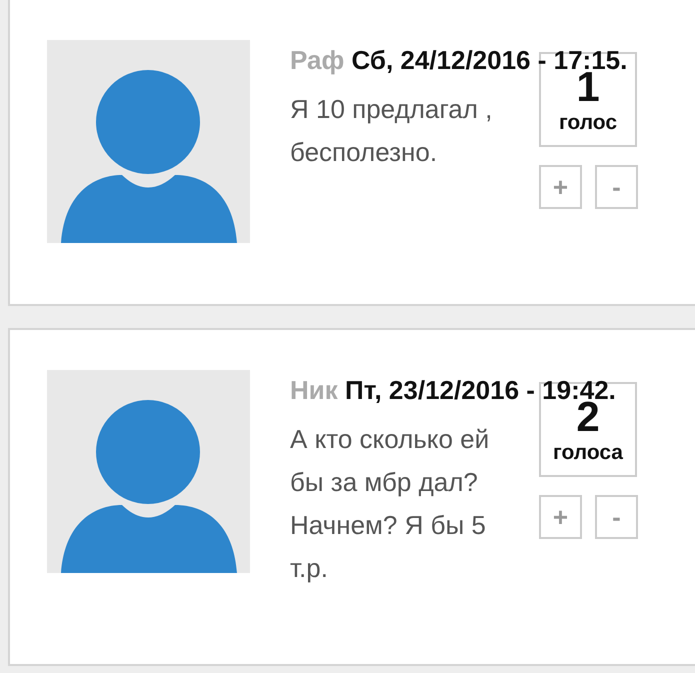 The height and width of the screenshot is (673, 695). What do you see at coordinates (588, 123) in the screenshot?
I see `vote-label: голос` at bounding box center [588, 123].